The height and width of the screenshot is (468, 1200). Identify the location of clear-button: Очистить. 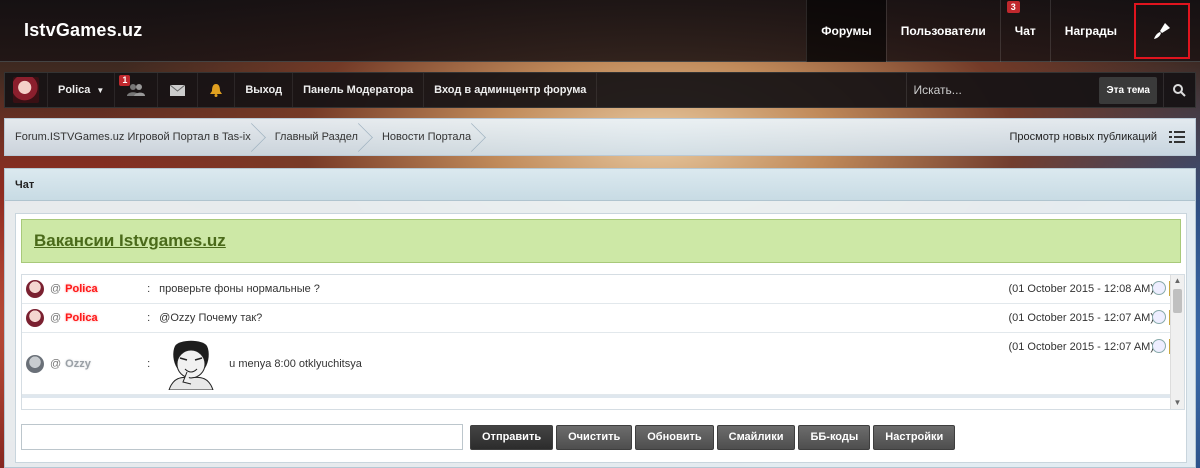
(594, 437).